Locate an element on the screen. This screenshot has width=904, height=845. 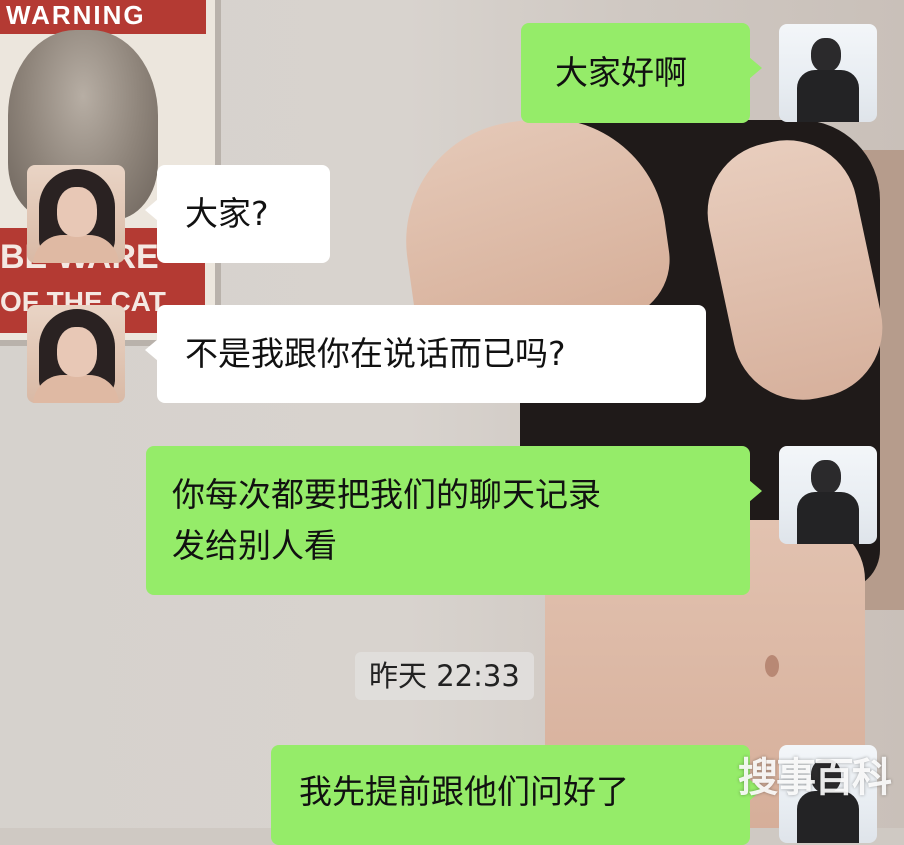
message-bubble-received: 大家? is located at coordinates (237, 214).